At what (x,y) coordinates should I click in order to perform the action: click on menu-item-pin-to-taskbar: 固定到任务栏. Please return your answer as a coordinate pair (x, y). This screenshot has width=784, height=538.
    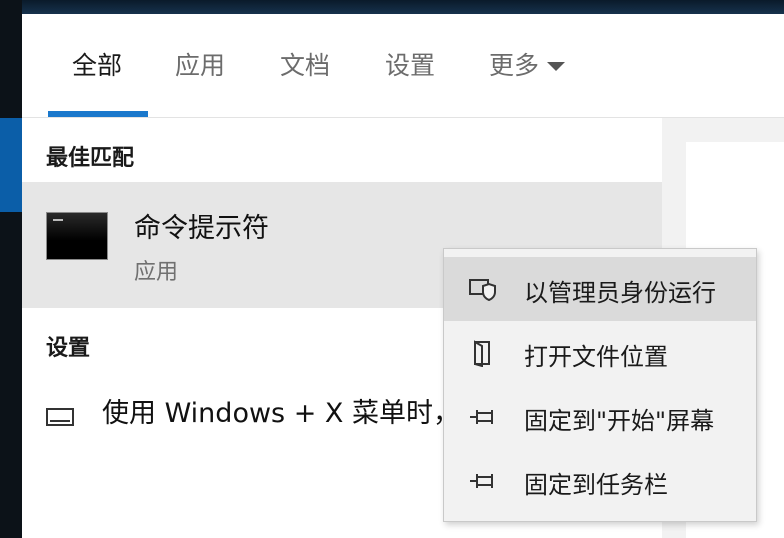
    Looking at the image, I should click on (600, 481).